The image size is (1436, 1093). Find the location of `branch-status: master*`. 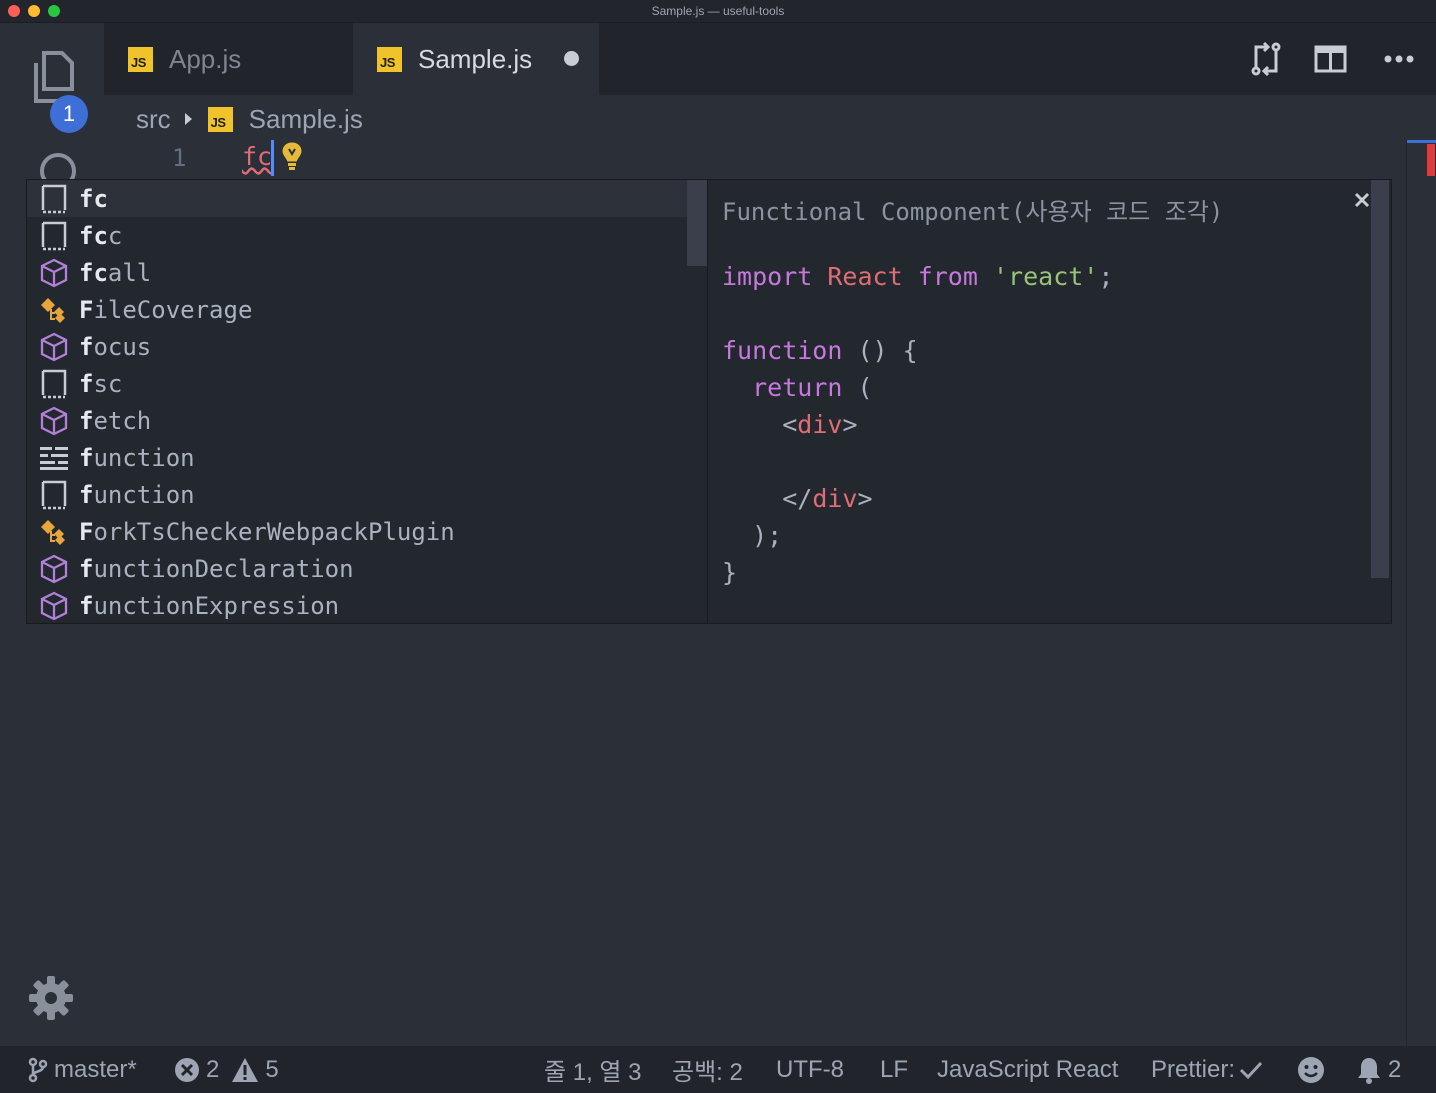

branch-status: master* is located at coordinates (82, 1069).